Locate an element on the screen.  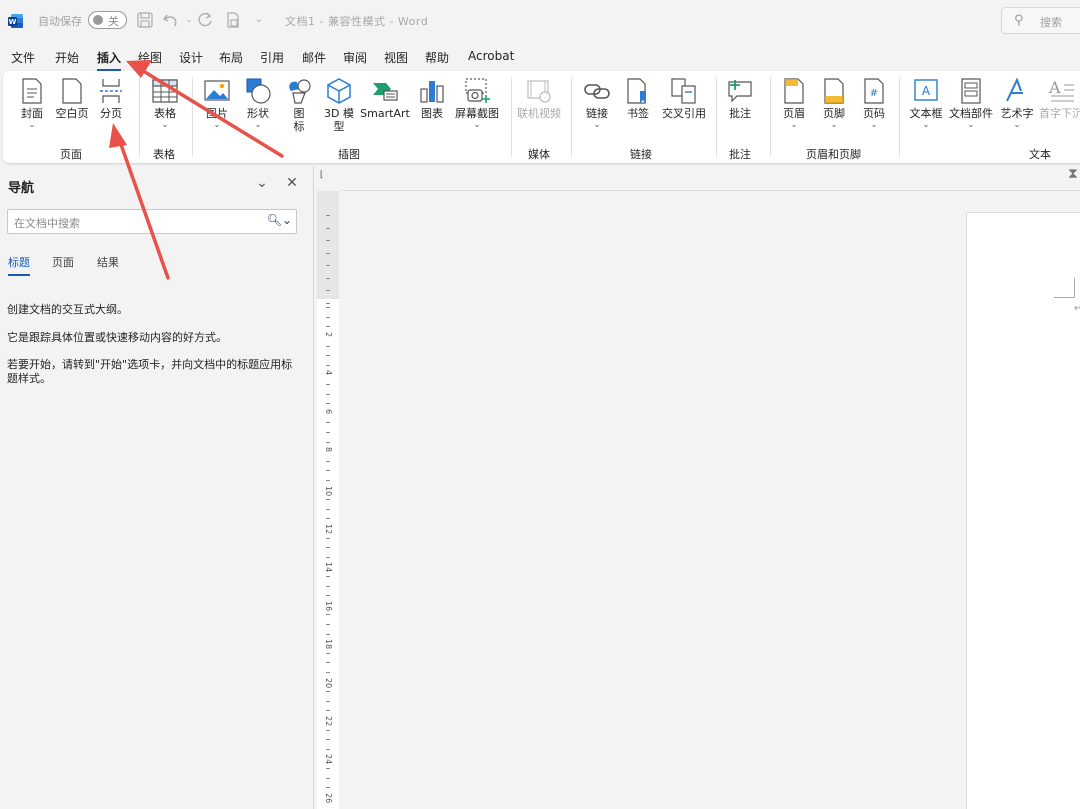
toggle-state: 关 is located at coordinates (113, 21).